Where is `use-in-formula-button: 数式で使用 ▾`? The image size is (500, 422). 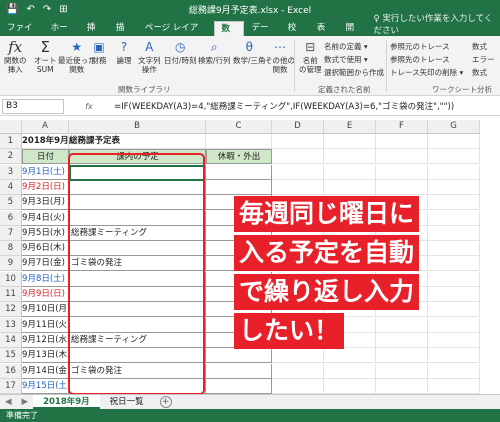
use-in-formula-button: 数式で使用 ▾ is located at coordinates (346, 59).